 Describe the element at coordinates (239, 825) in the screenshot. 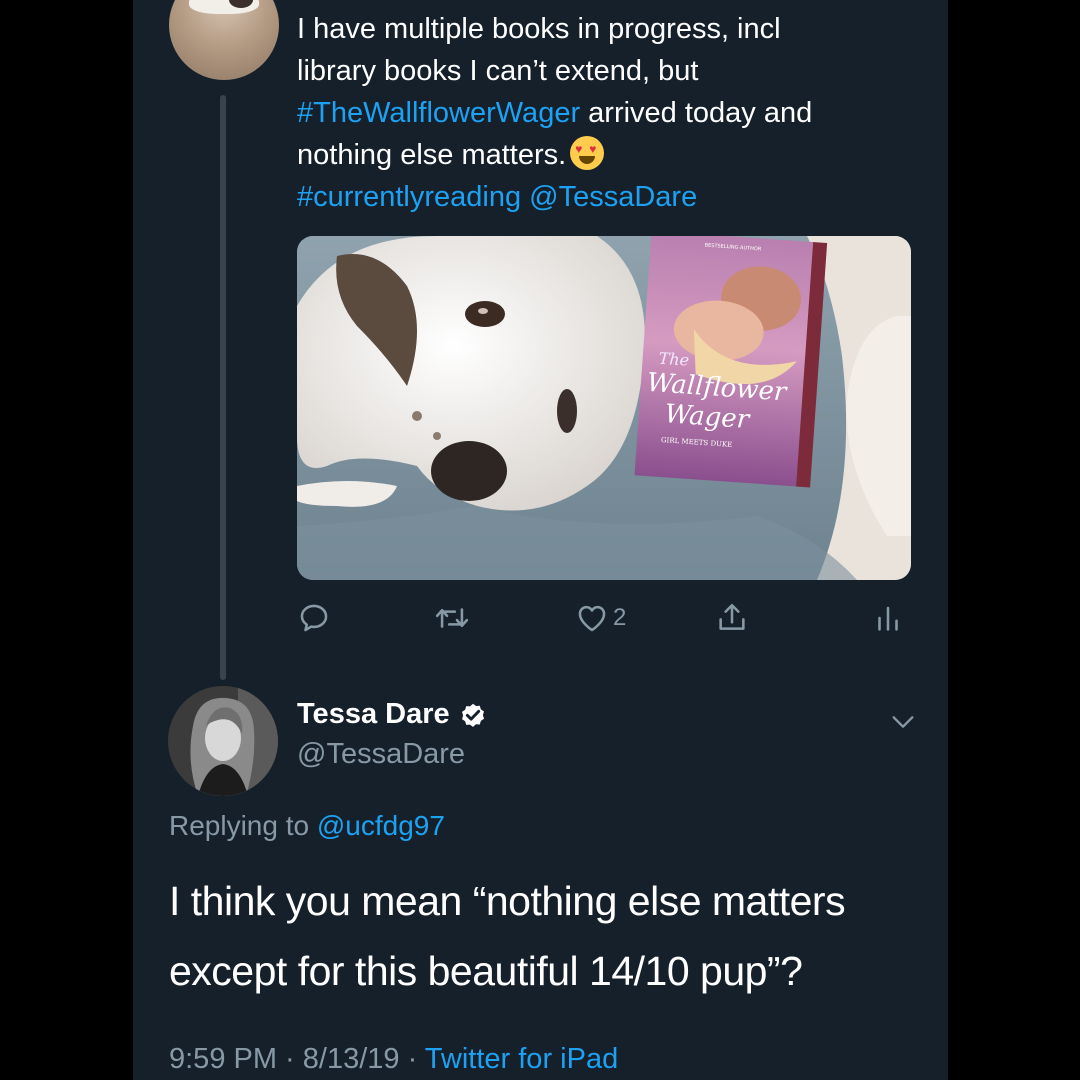

I see `replying-to-label: Replying to` at that location.